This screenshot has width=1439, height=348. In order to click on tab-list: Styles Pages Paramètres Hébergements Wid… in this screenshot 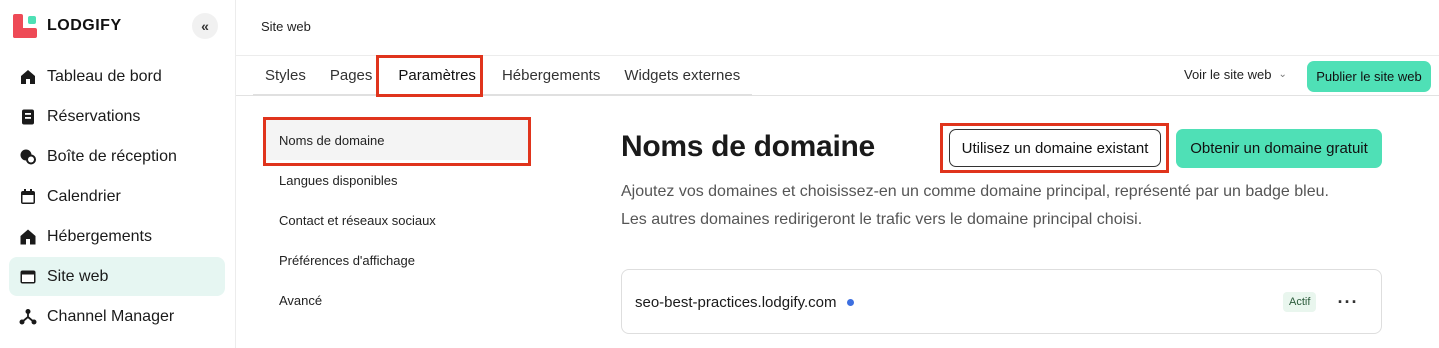, I will do `click(503, 76)`.